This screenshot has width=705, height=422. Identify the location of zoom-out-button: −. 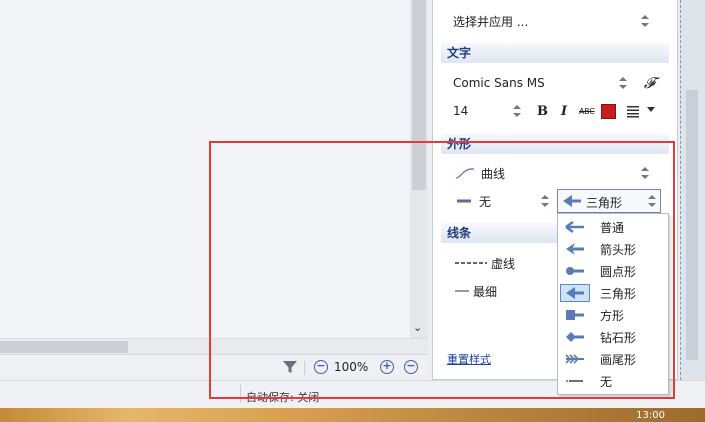
(321, 367).